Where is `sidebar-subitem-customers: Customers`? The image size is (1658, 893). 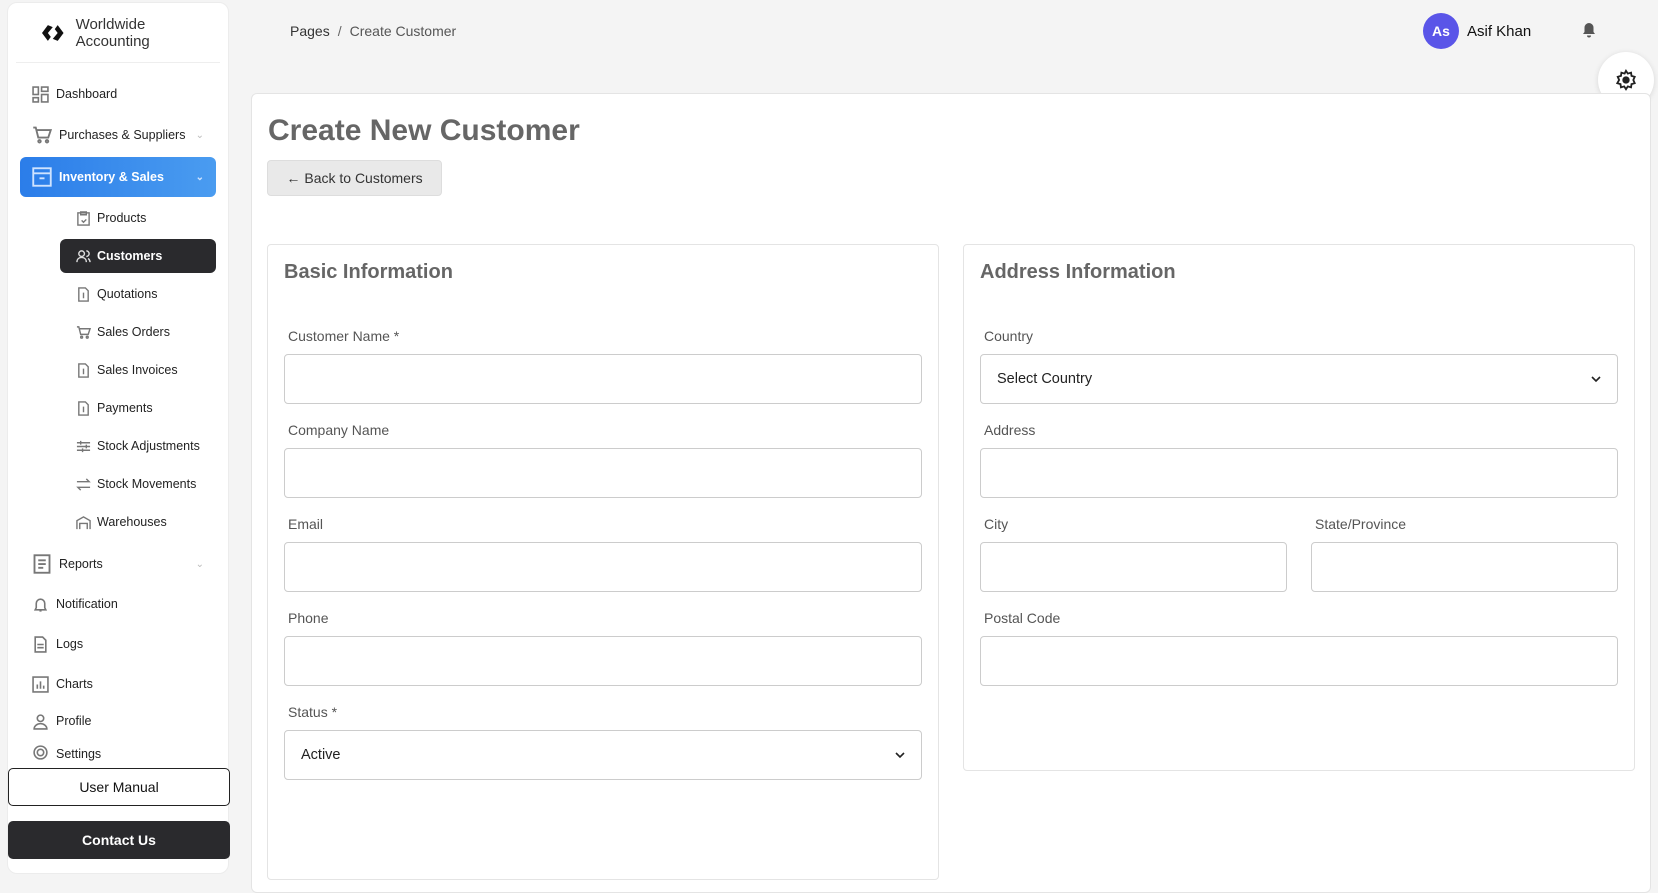 sidebar-subitem-customers: Customers is located at coordinates (138, 256).